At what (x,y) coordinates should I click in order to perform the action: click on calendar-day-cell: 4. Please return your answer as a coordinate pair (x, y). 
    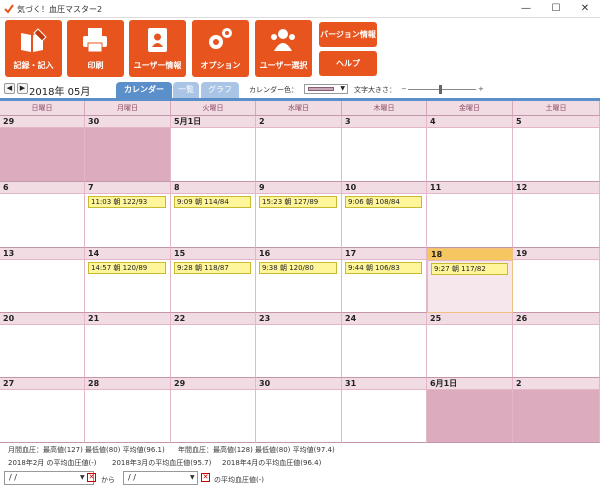
    Looking at the image, I should click on (470, 149).